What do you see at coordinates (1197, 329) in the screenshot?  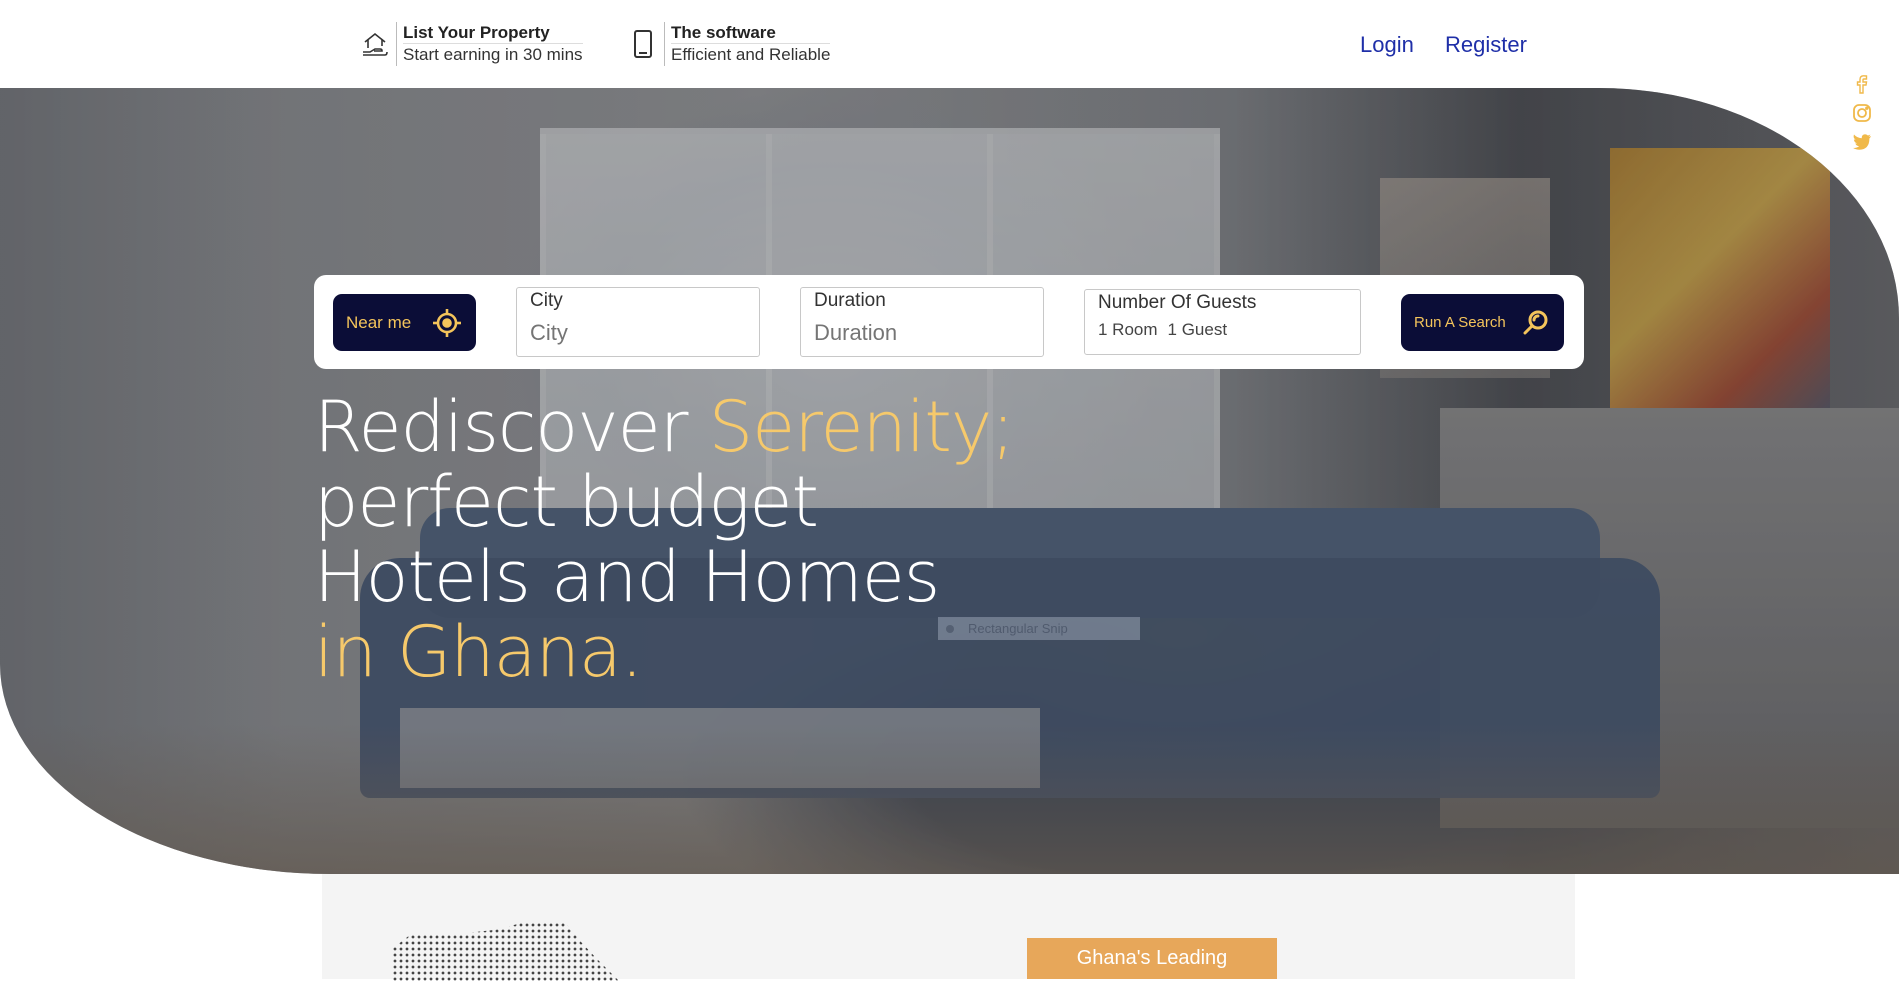 I see `guests-count: 1 Guest` at bounding box center [1197, 329].